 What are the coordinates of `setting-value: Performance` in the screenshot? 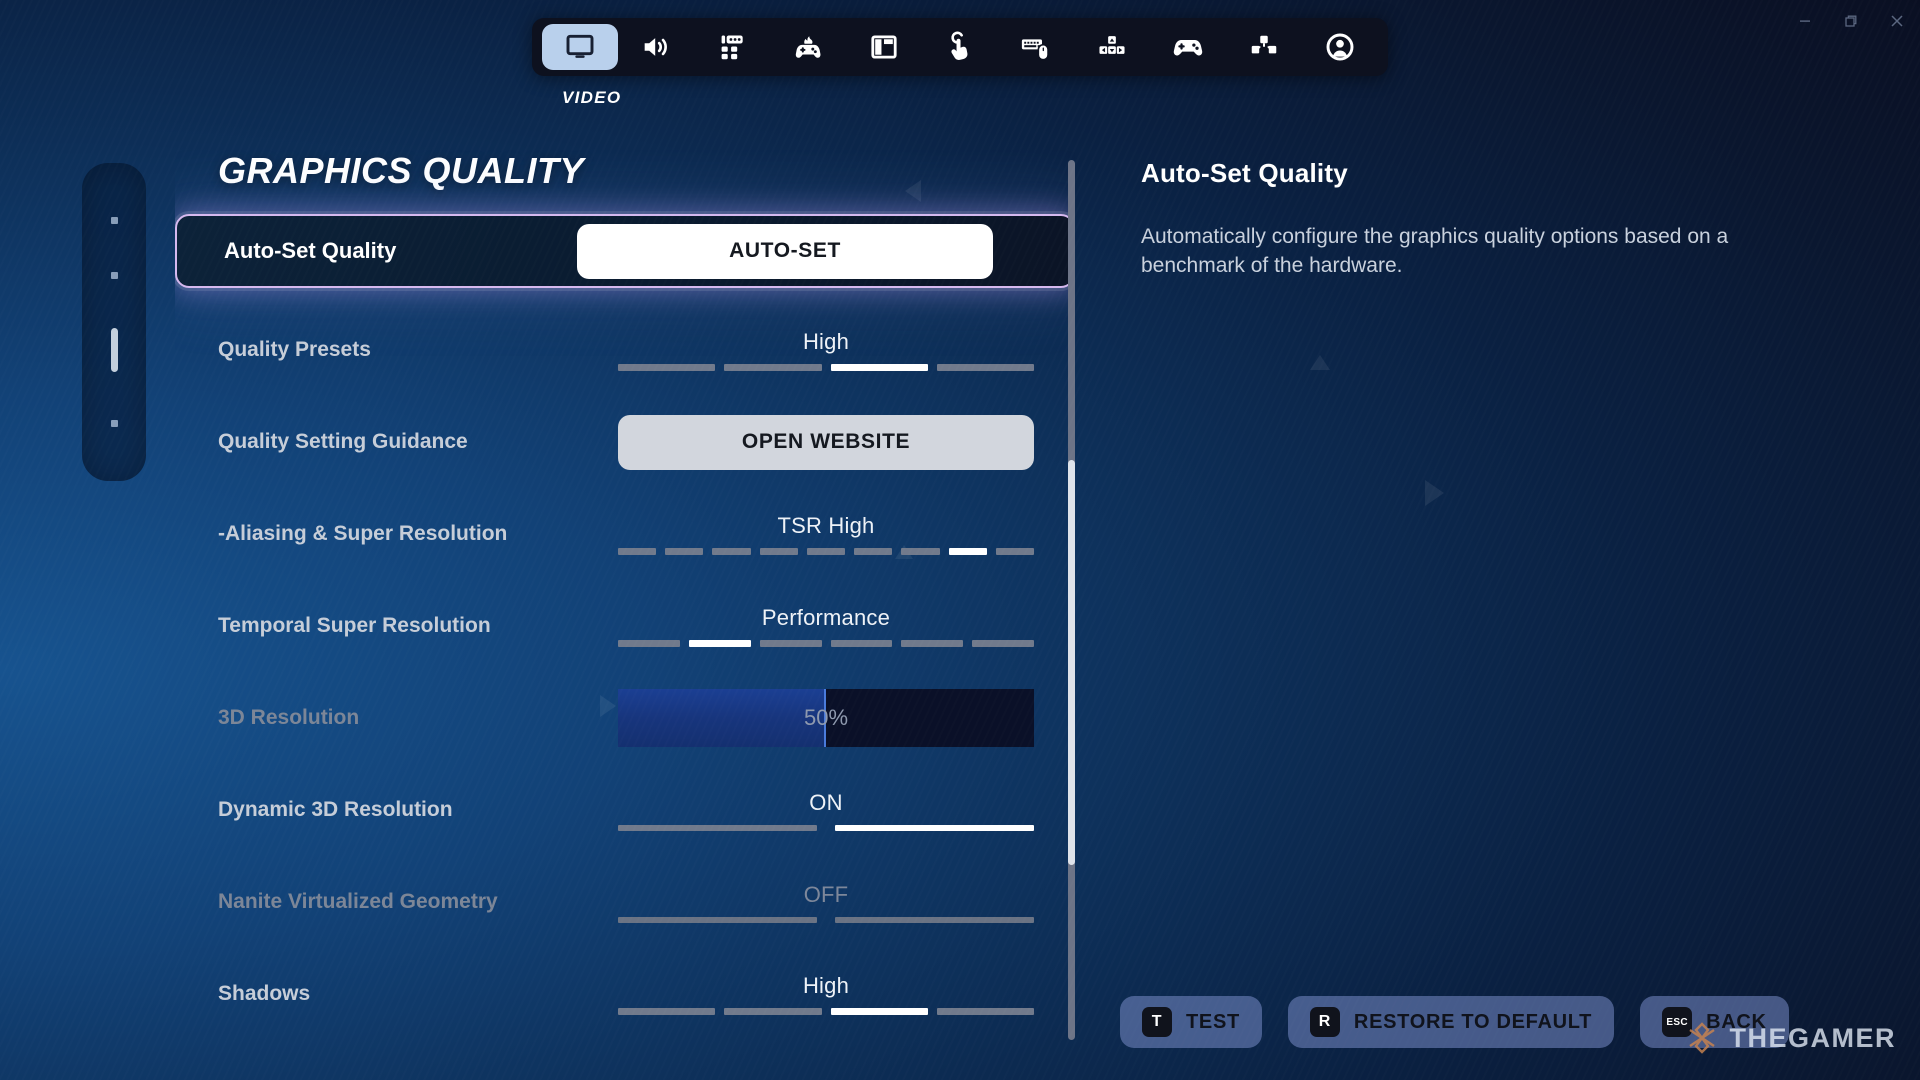 It's located at (826, 617).